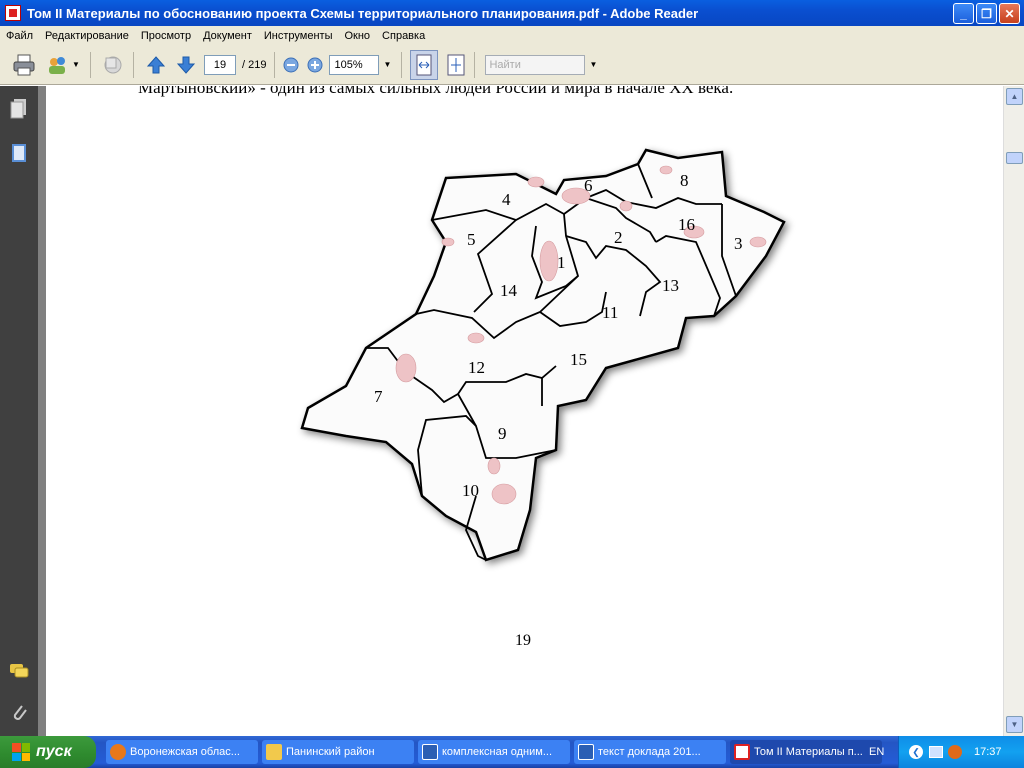 This screenshot has height=768, width=1024. Describe the element at coordinates (274, 752) in the screenshot. I see `folder-icon` at that location.